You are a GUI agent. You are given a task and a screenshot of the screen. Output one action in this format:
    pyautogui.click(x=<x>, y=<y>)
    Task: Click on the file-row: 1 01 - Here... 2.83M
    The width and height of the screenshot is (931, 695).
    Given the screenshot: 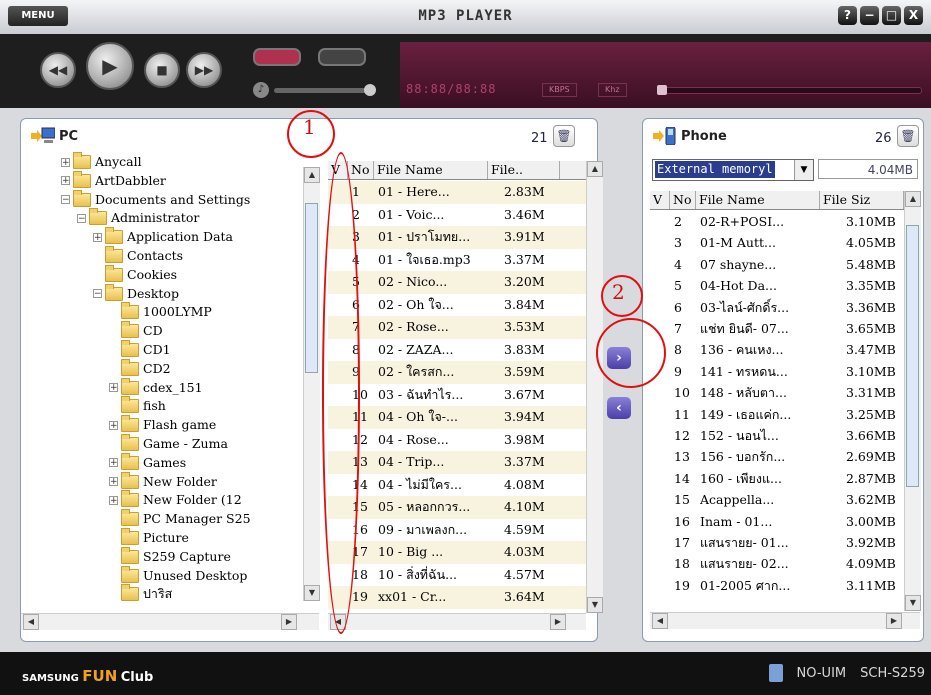 What is the action you would take?
    pyautogui.click(x=457, y=192)
    